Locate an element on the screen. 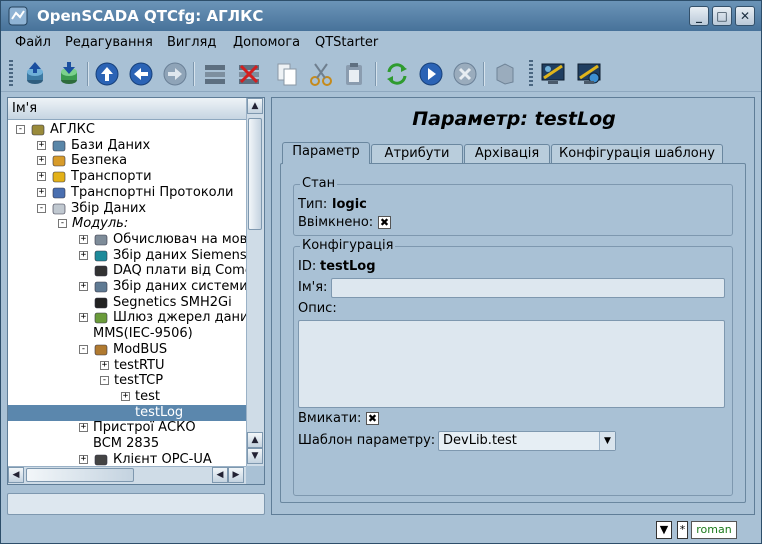 This screenshot has height=544, width=762. scroll-down-icon: ▼ is located at coordinates (255, 456).